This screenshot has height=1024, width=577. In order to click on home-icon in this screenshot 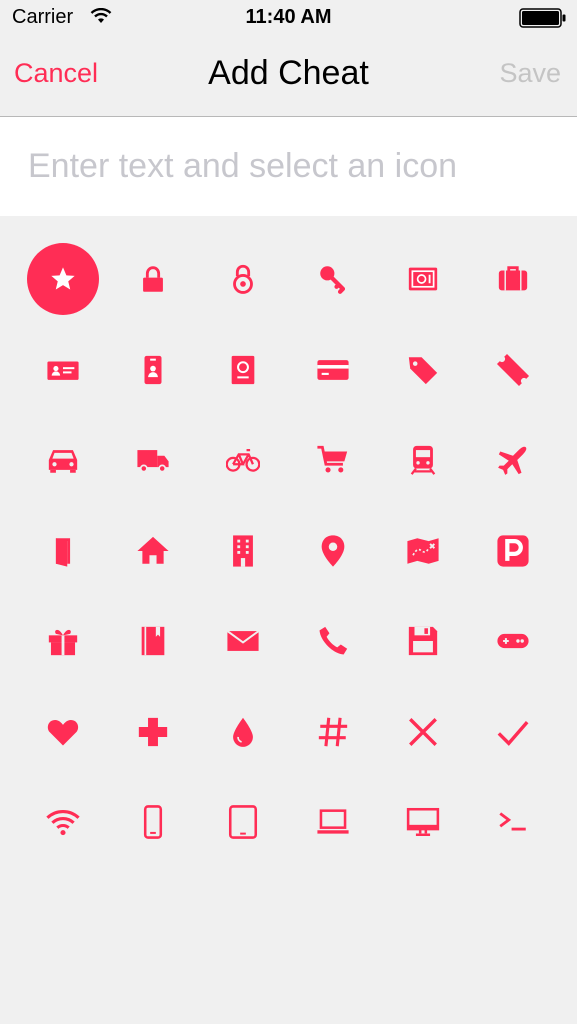, I will do `click(153, 550)`.